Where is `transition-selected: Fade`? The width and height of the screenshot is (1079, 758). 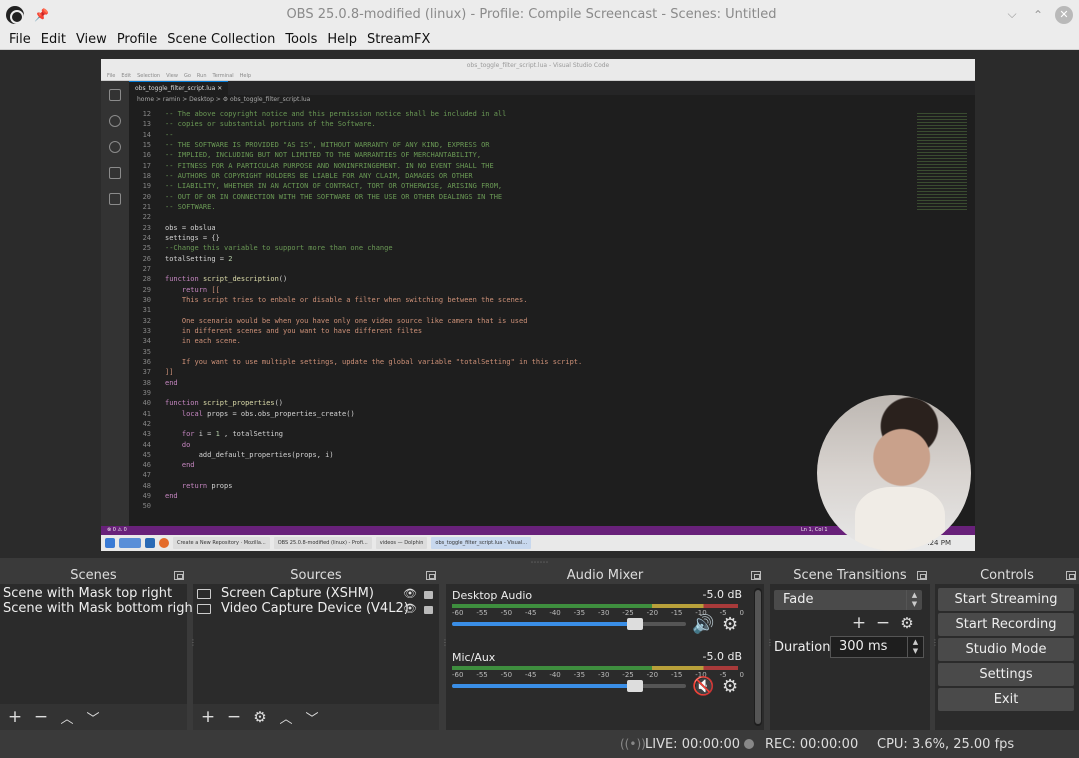 transition-selected: Fade is located at coordinates (798, 599).